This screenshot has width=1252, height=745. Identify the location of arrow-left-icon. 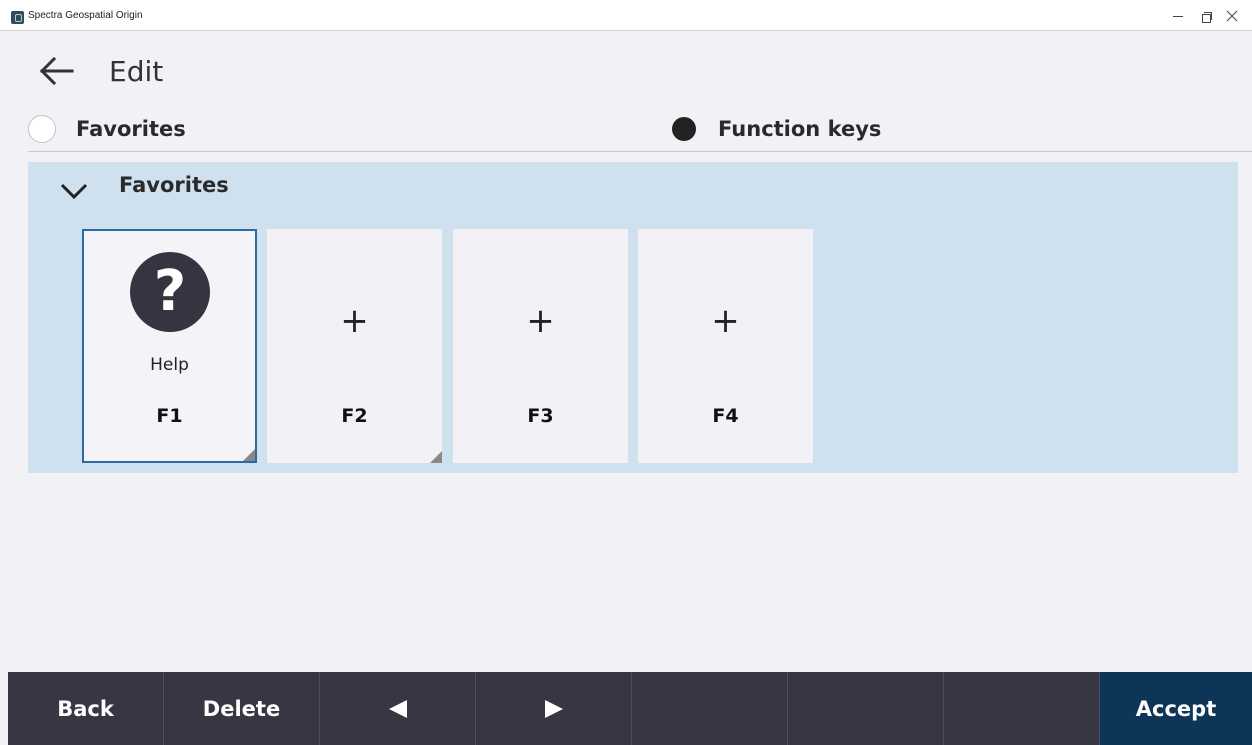
(56, 71).